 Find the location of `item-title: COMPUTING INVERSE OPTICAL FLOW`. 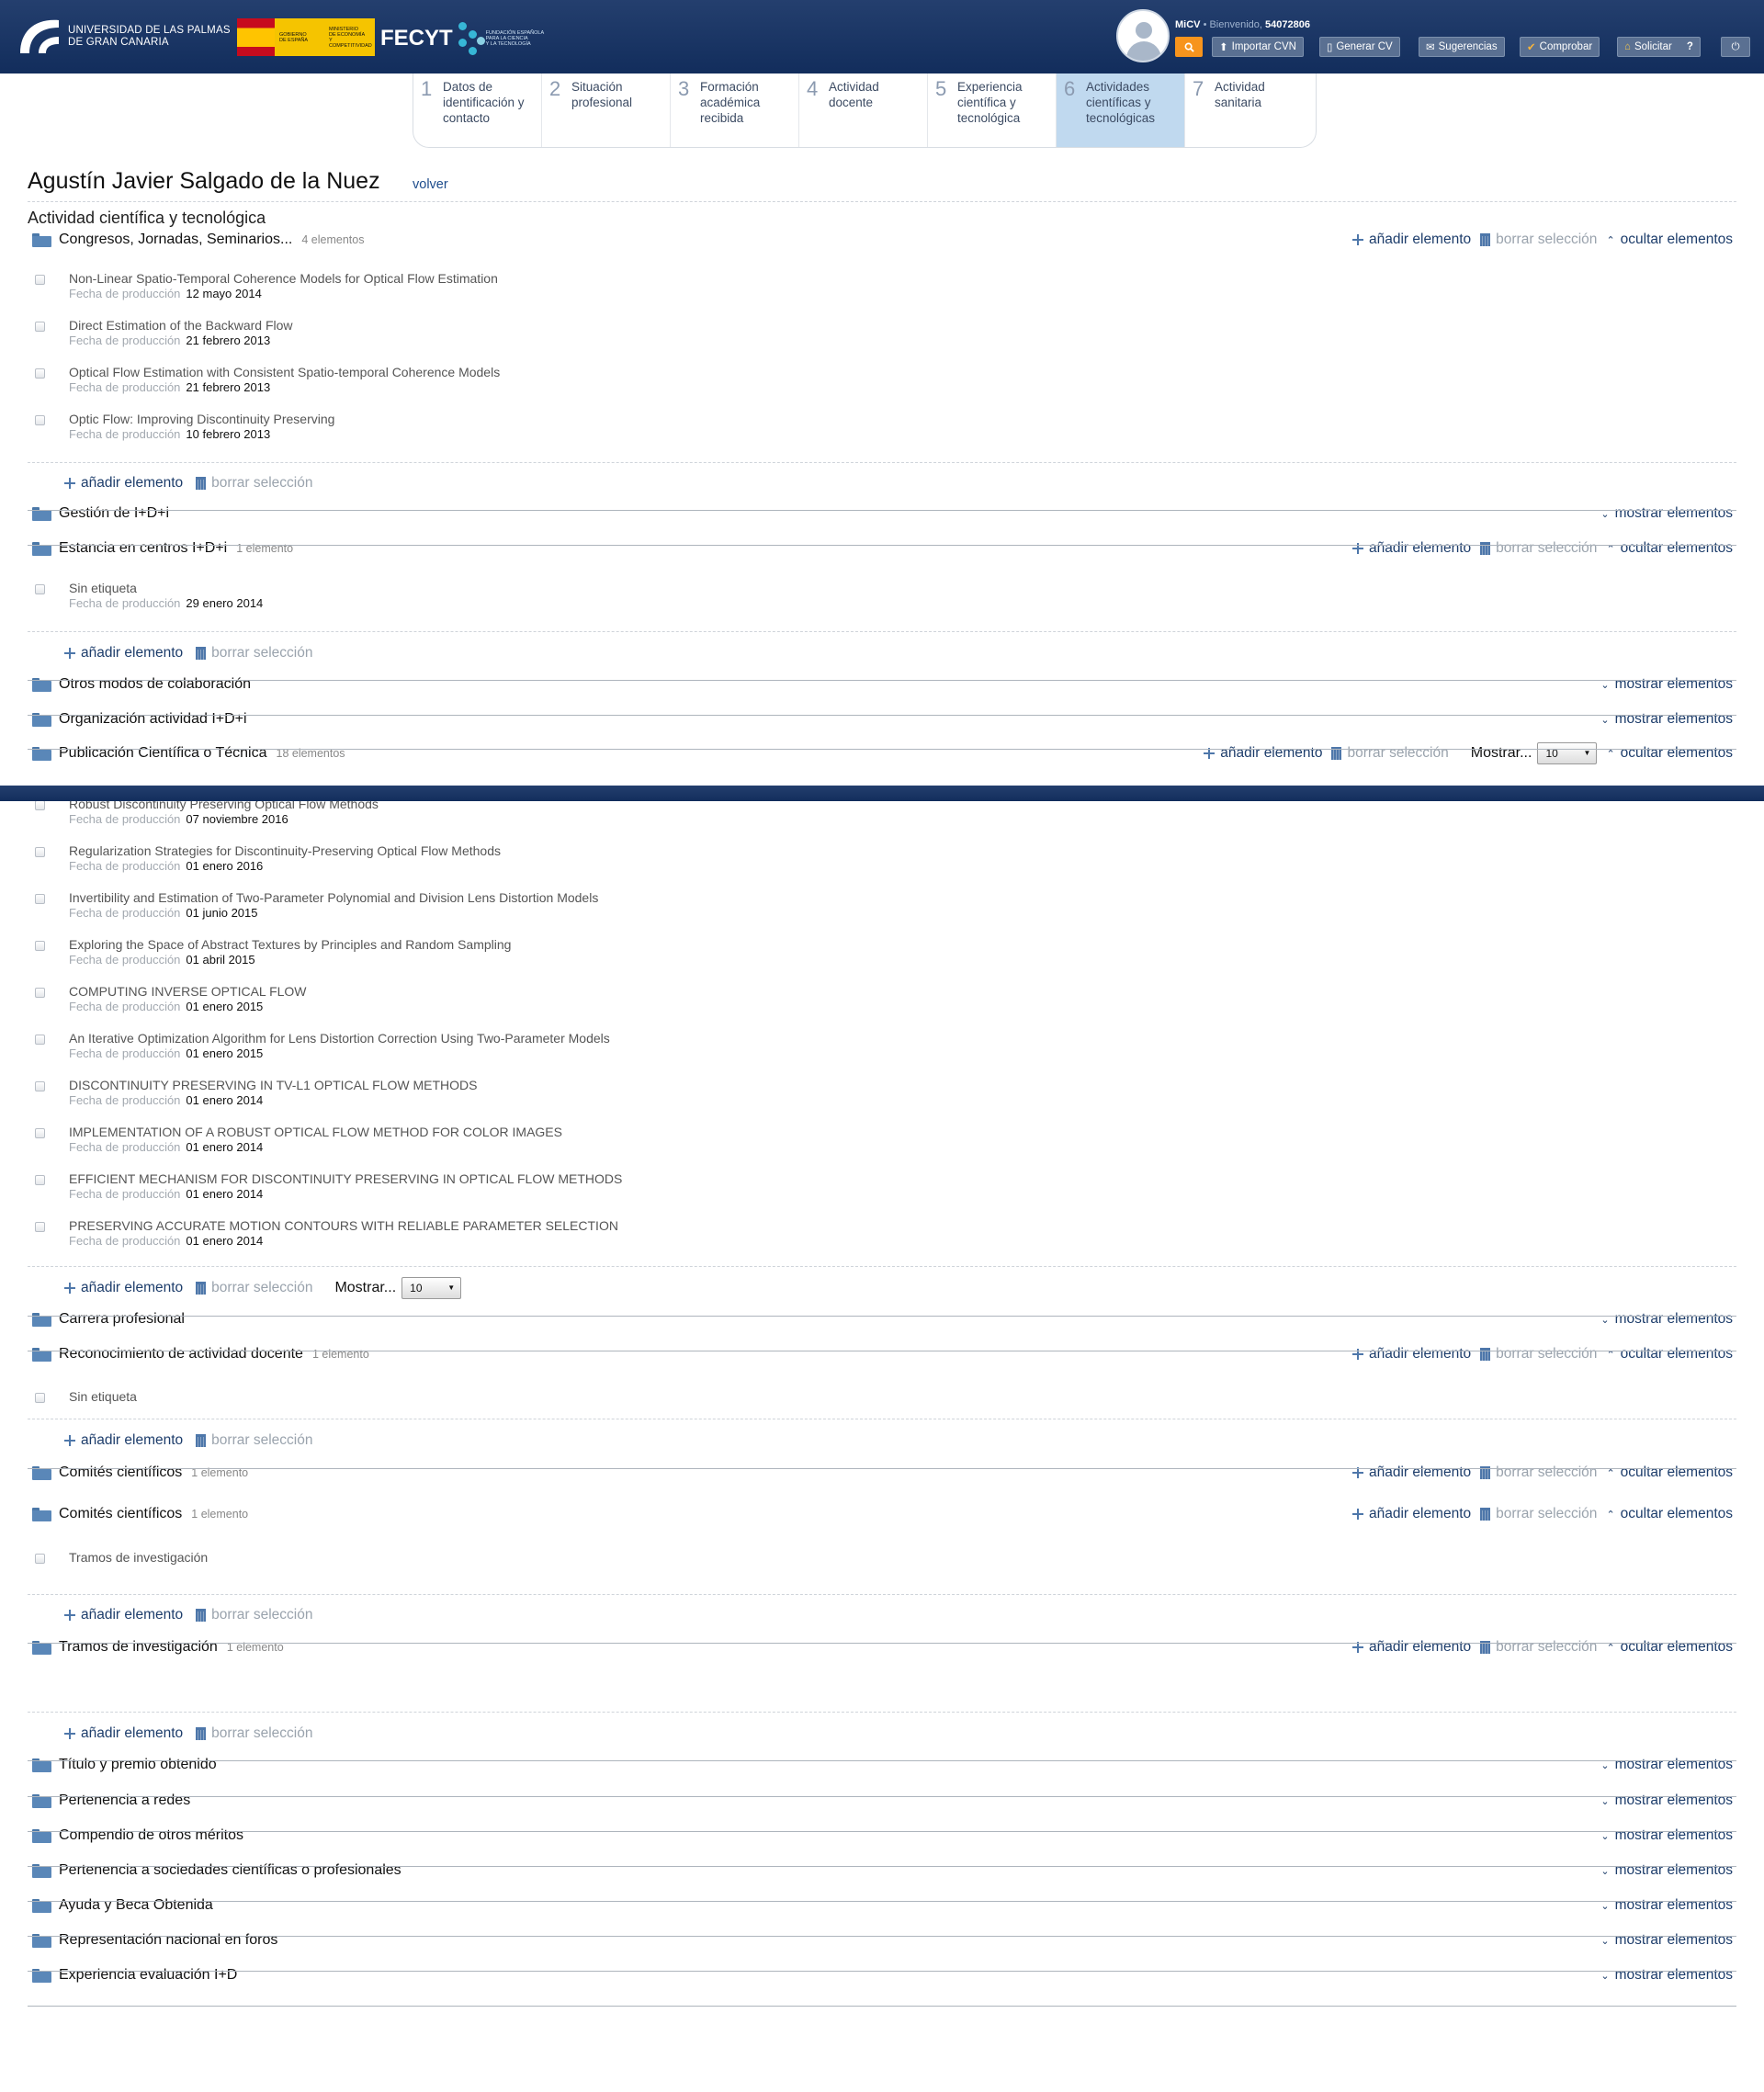

item-title: COMPUTING INVERSE OPTICAL FLOW is located at coordinates (188, 992).